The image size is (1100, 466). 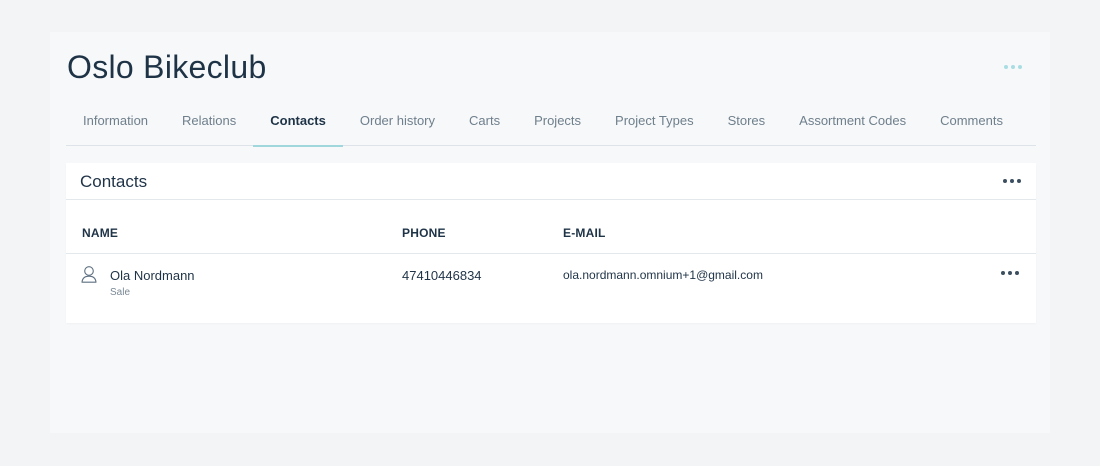 I want to click on contact-role: Sale, so click(x=120, y=292).